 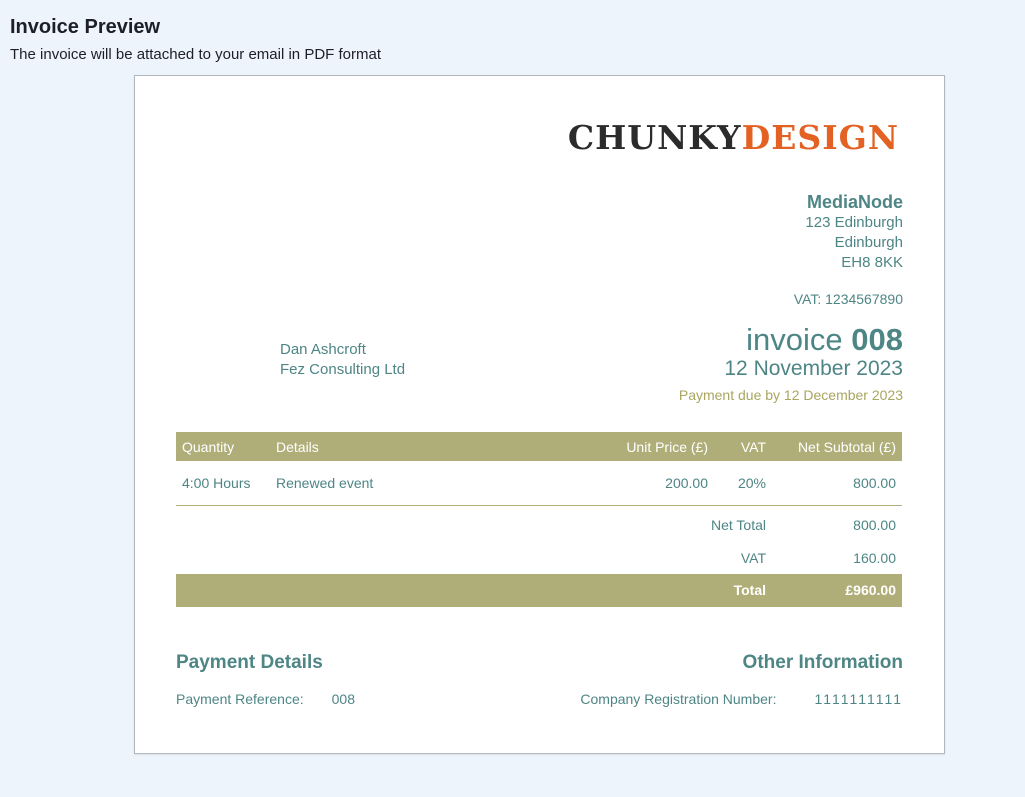 What do you see at coordinates (390, 446) in the screenshot?
I see `col-details: Details` at bounding box center [390, 446].